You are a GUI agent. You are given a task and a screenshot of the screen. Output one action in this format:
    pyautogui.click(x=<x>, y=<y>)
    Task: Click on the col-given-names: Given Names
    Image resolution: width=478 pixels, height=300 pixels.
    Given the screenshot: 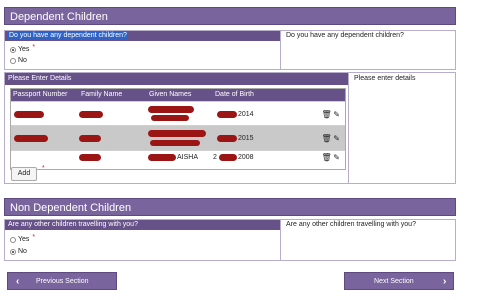 What is the action you would take?
    pyautogui.click(x=170, y=94)
    